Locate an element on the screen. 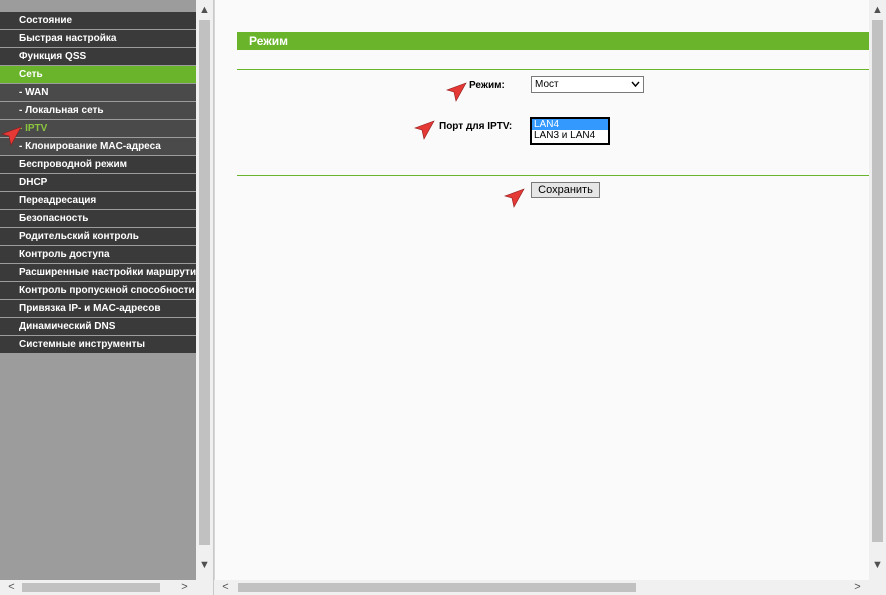  iptv-port-label: Порт для IPTV: is located at coordinates (476, 126).